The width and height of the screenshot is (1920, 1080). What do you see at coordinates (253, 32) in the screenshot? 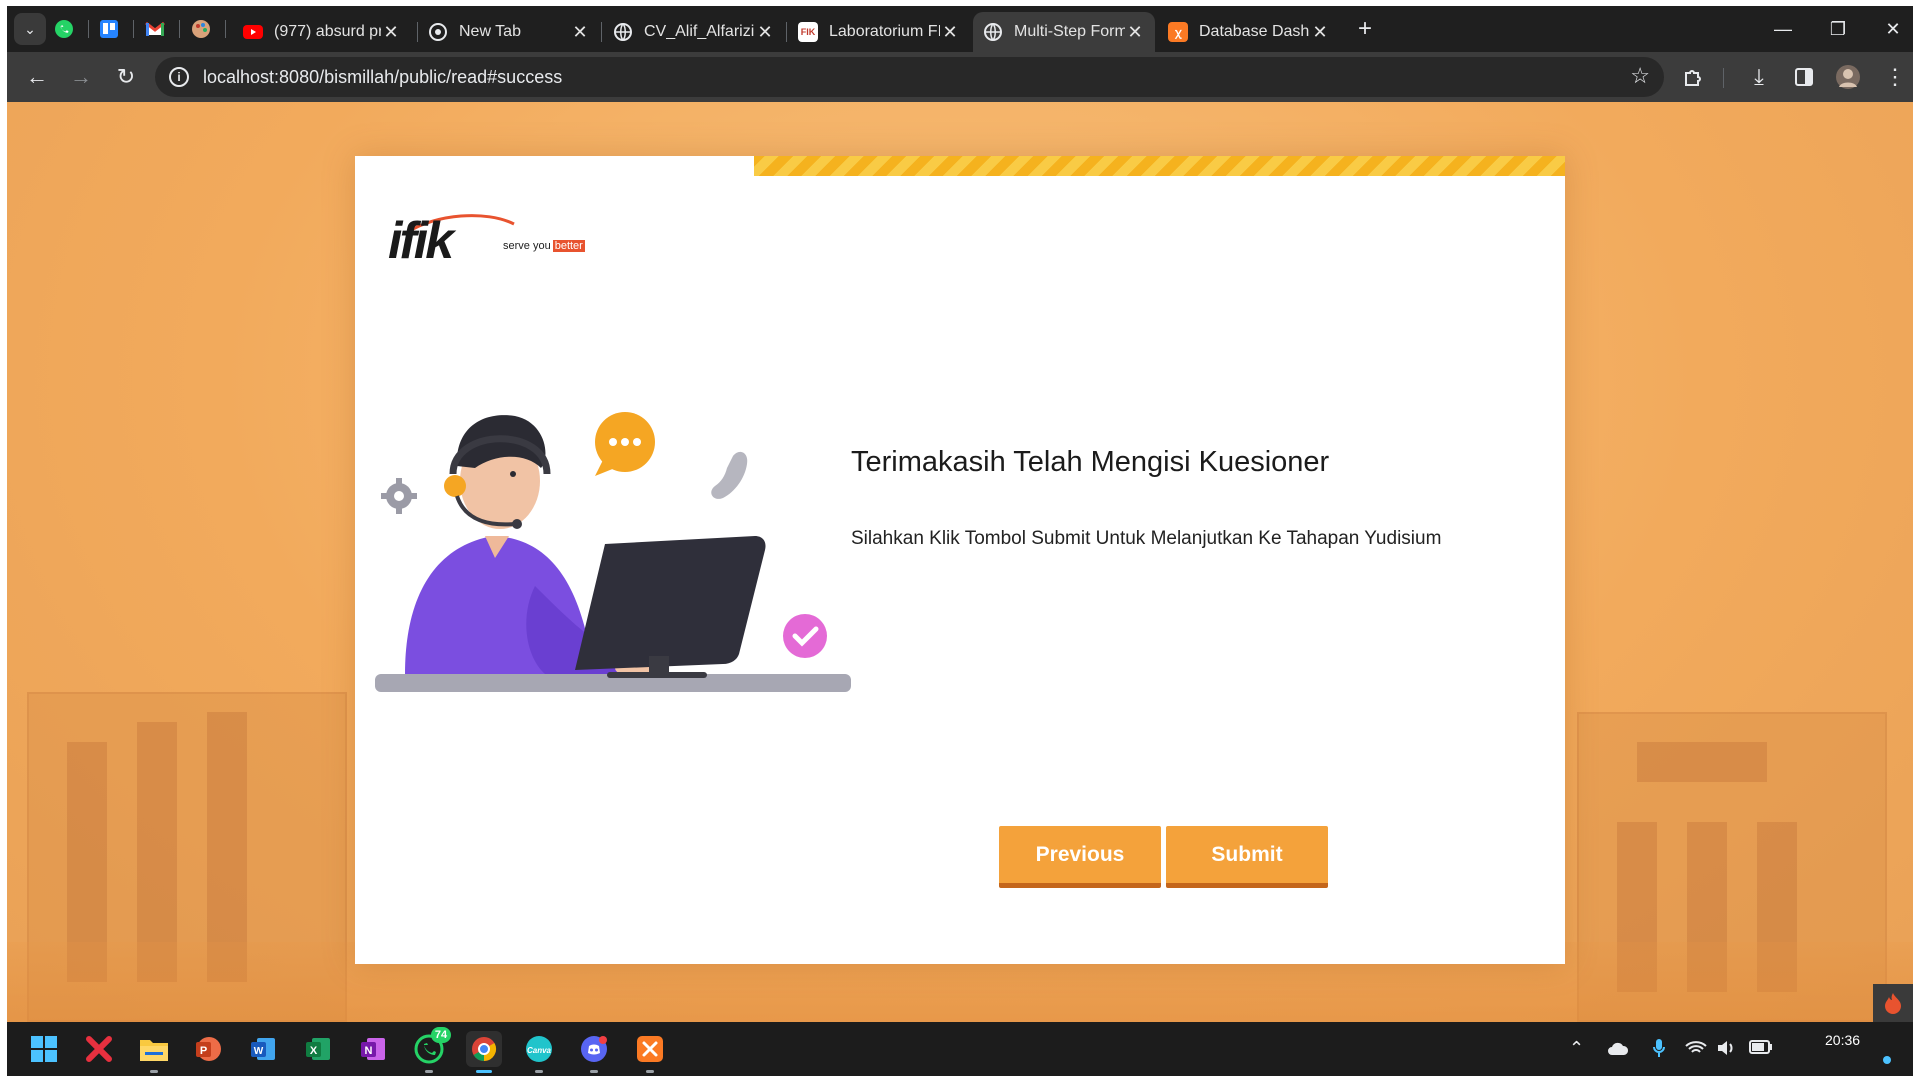
I see `youtube-icon` at bounding box center [253, 32].